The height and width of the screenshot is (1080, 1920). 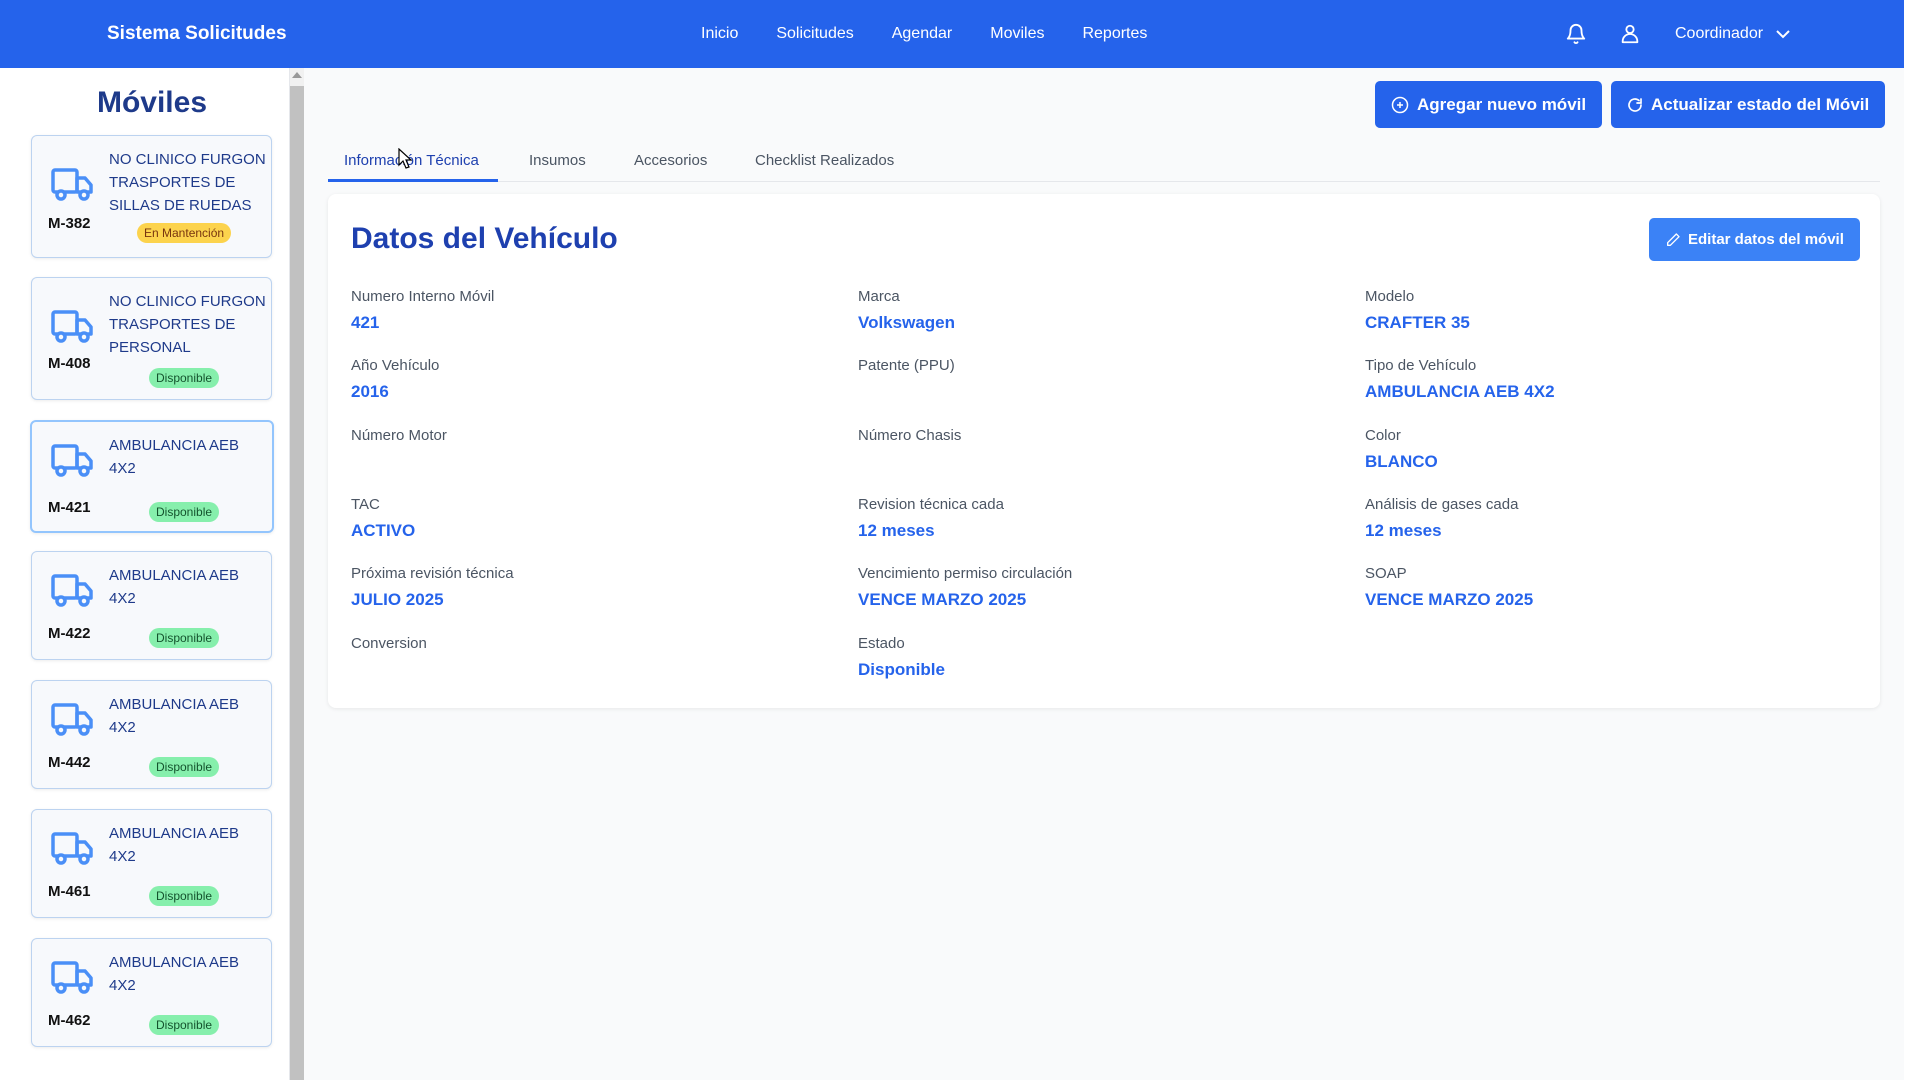 I want to click on bell-icon, so click(x=1576, y=34).